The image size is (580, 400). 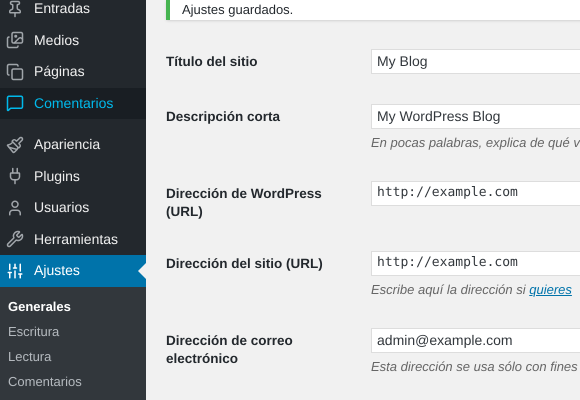 What do you see at coordinates (73, 239) in the screenshot?
I see `menu-item: Herramientas` at bounding box center [73, 239].